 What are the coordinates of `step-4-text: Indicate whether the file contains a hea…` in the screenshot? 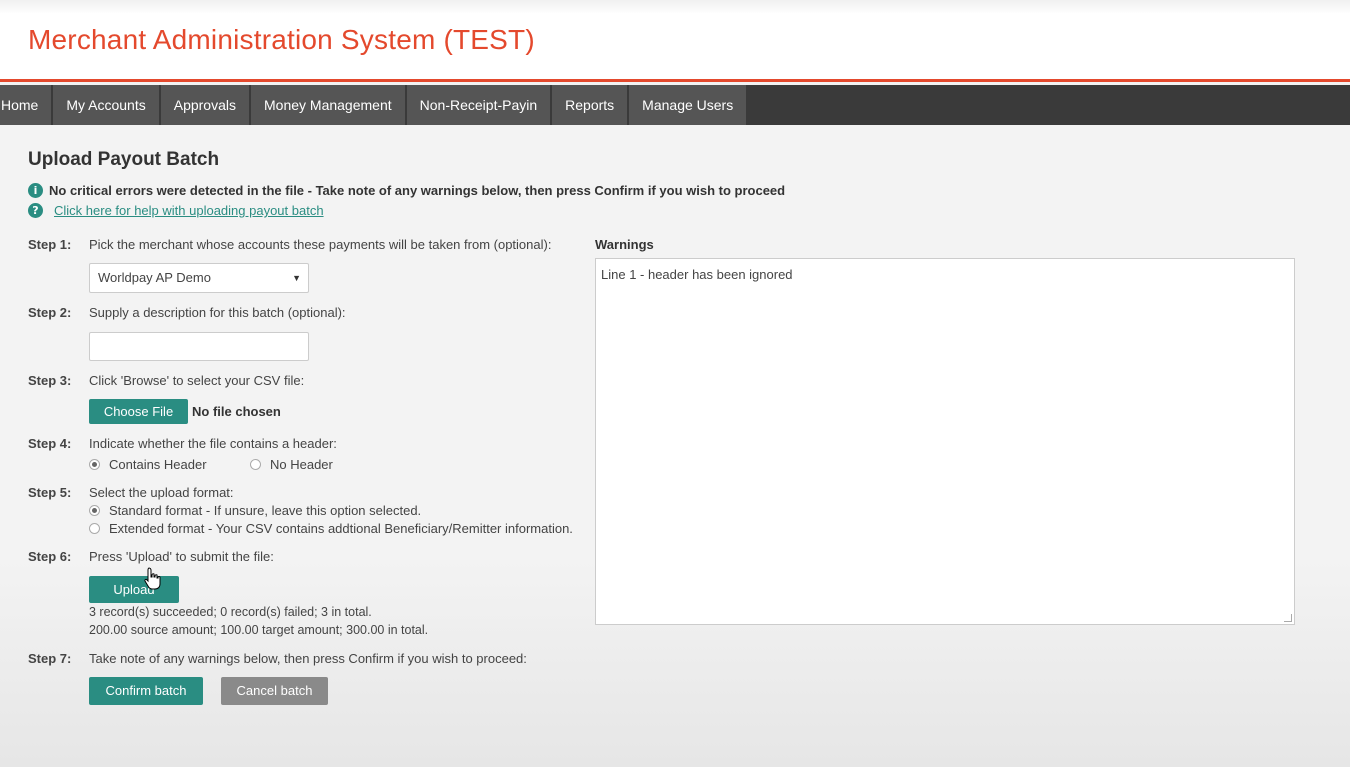 It's located at (213, 443).